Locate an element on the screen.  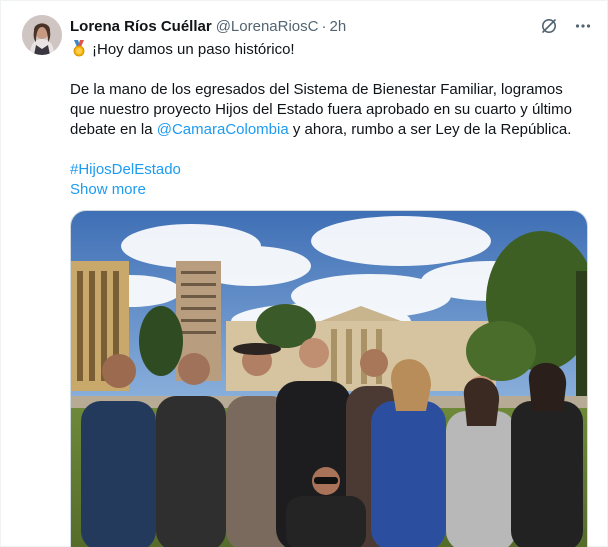
tweet-line-1: ¡Hoy damos un paso histórico! is located at coordinates (330, 49).